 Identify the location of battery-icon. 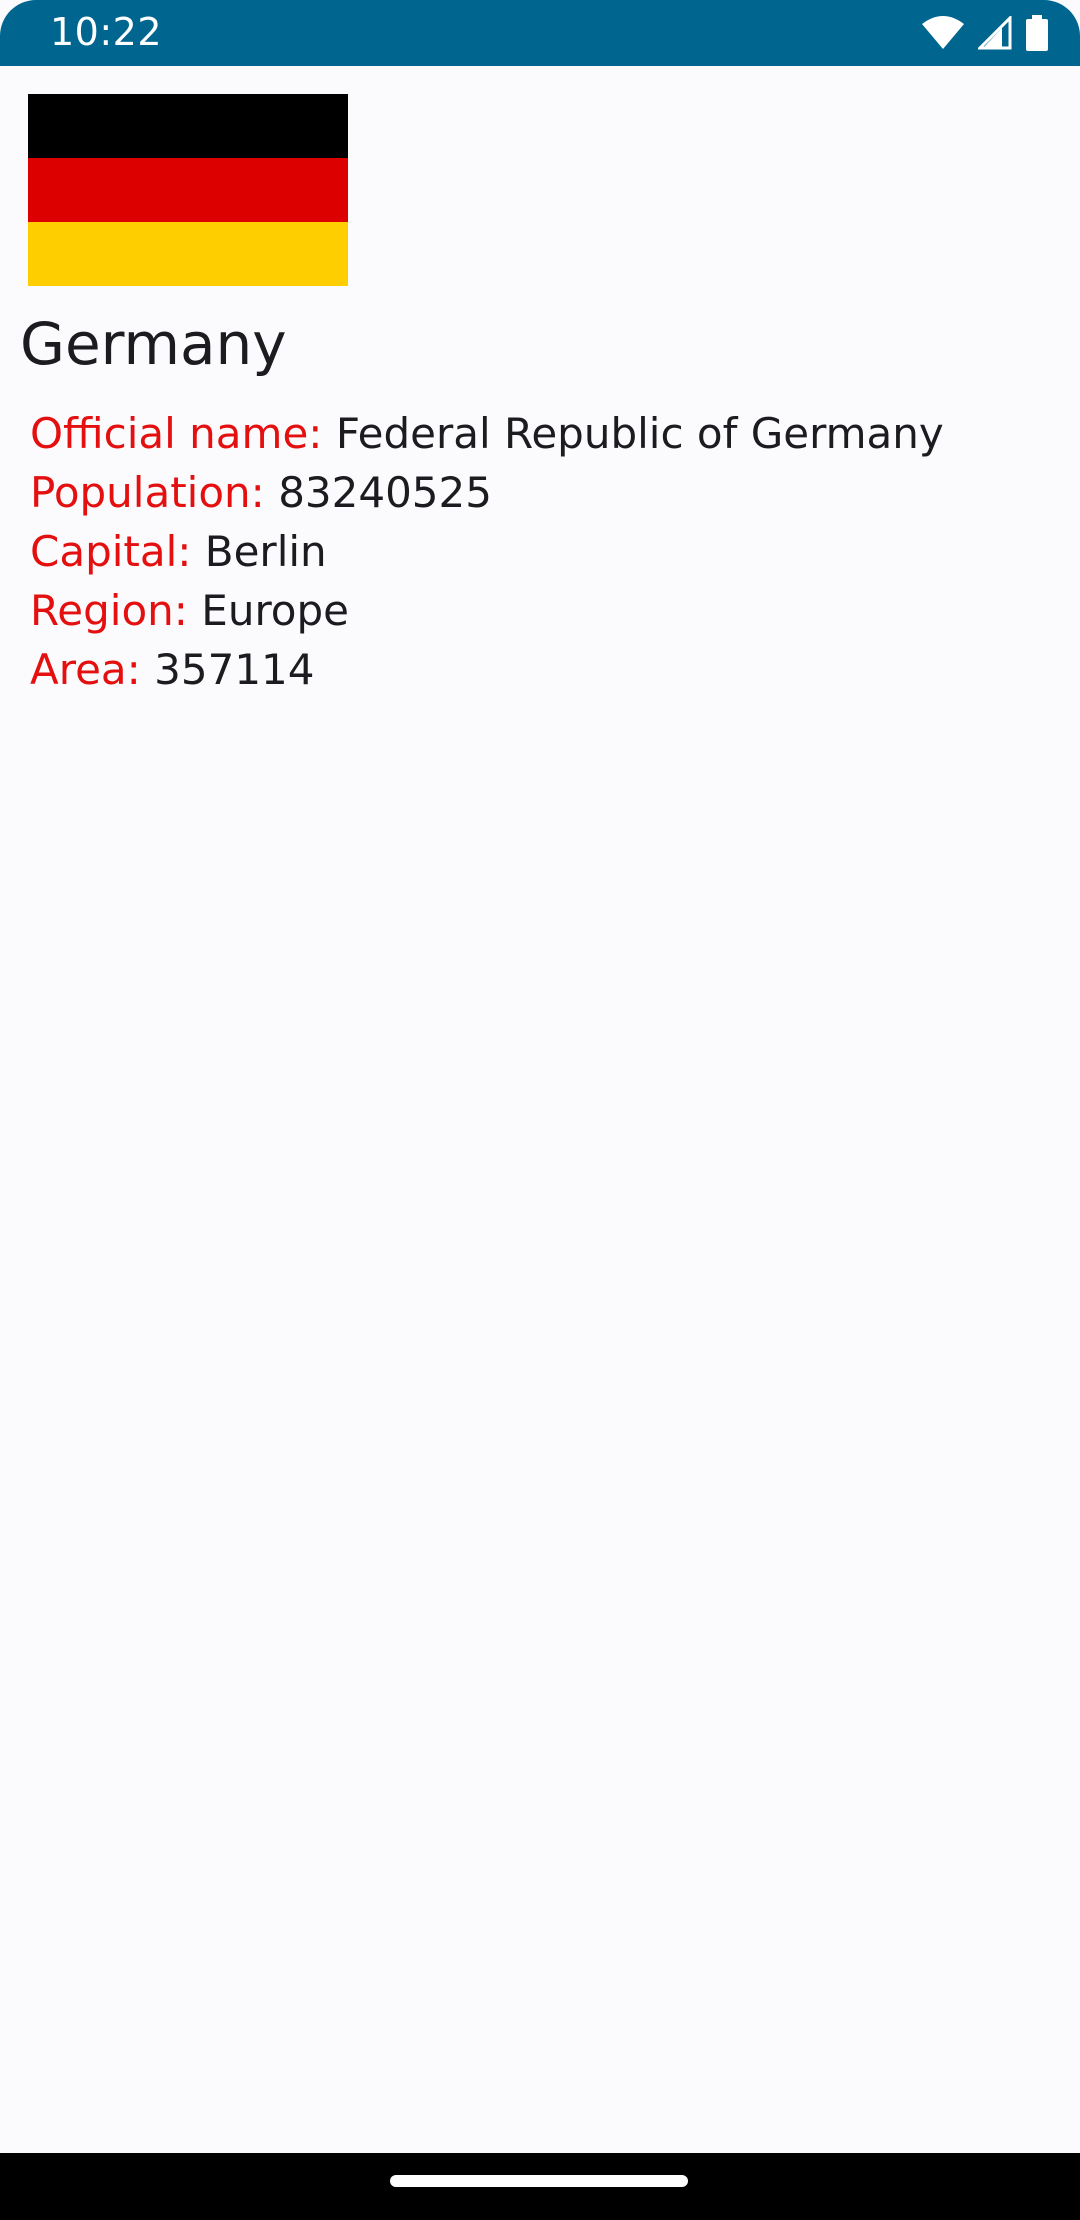
(1037, 33).